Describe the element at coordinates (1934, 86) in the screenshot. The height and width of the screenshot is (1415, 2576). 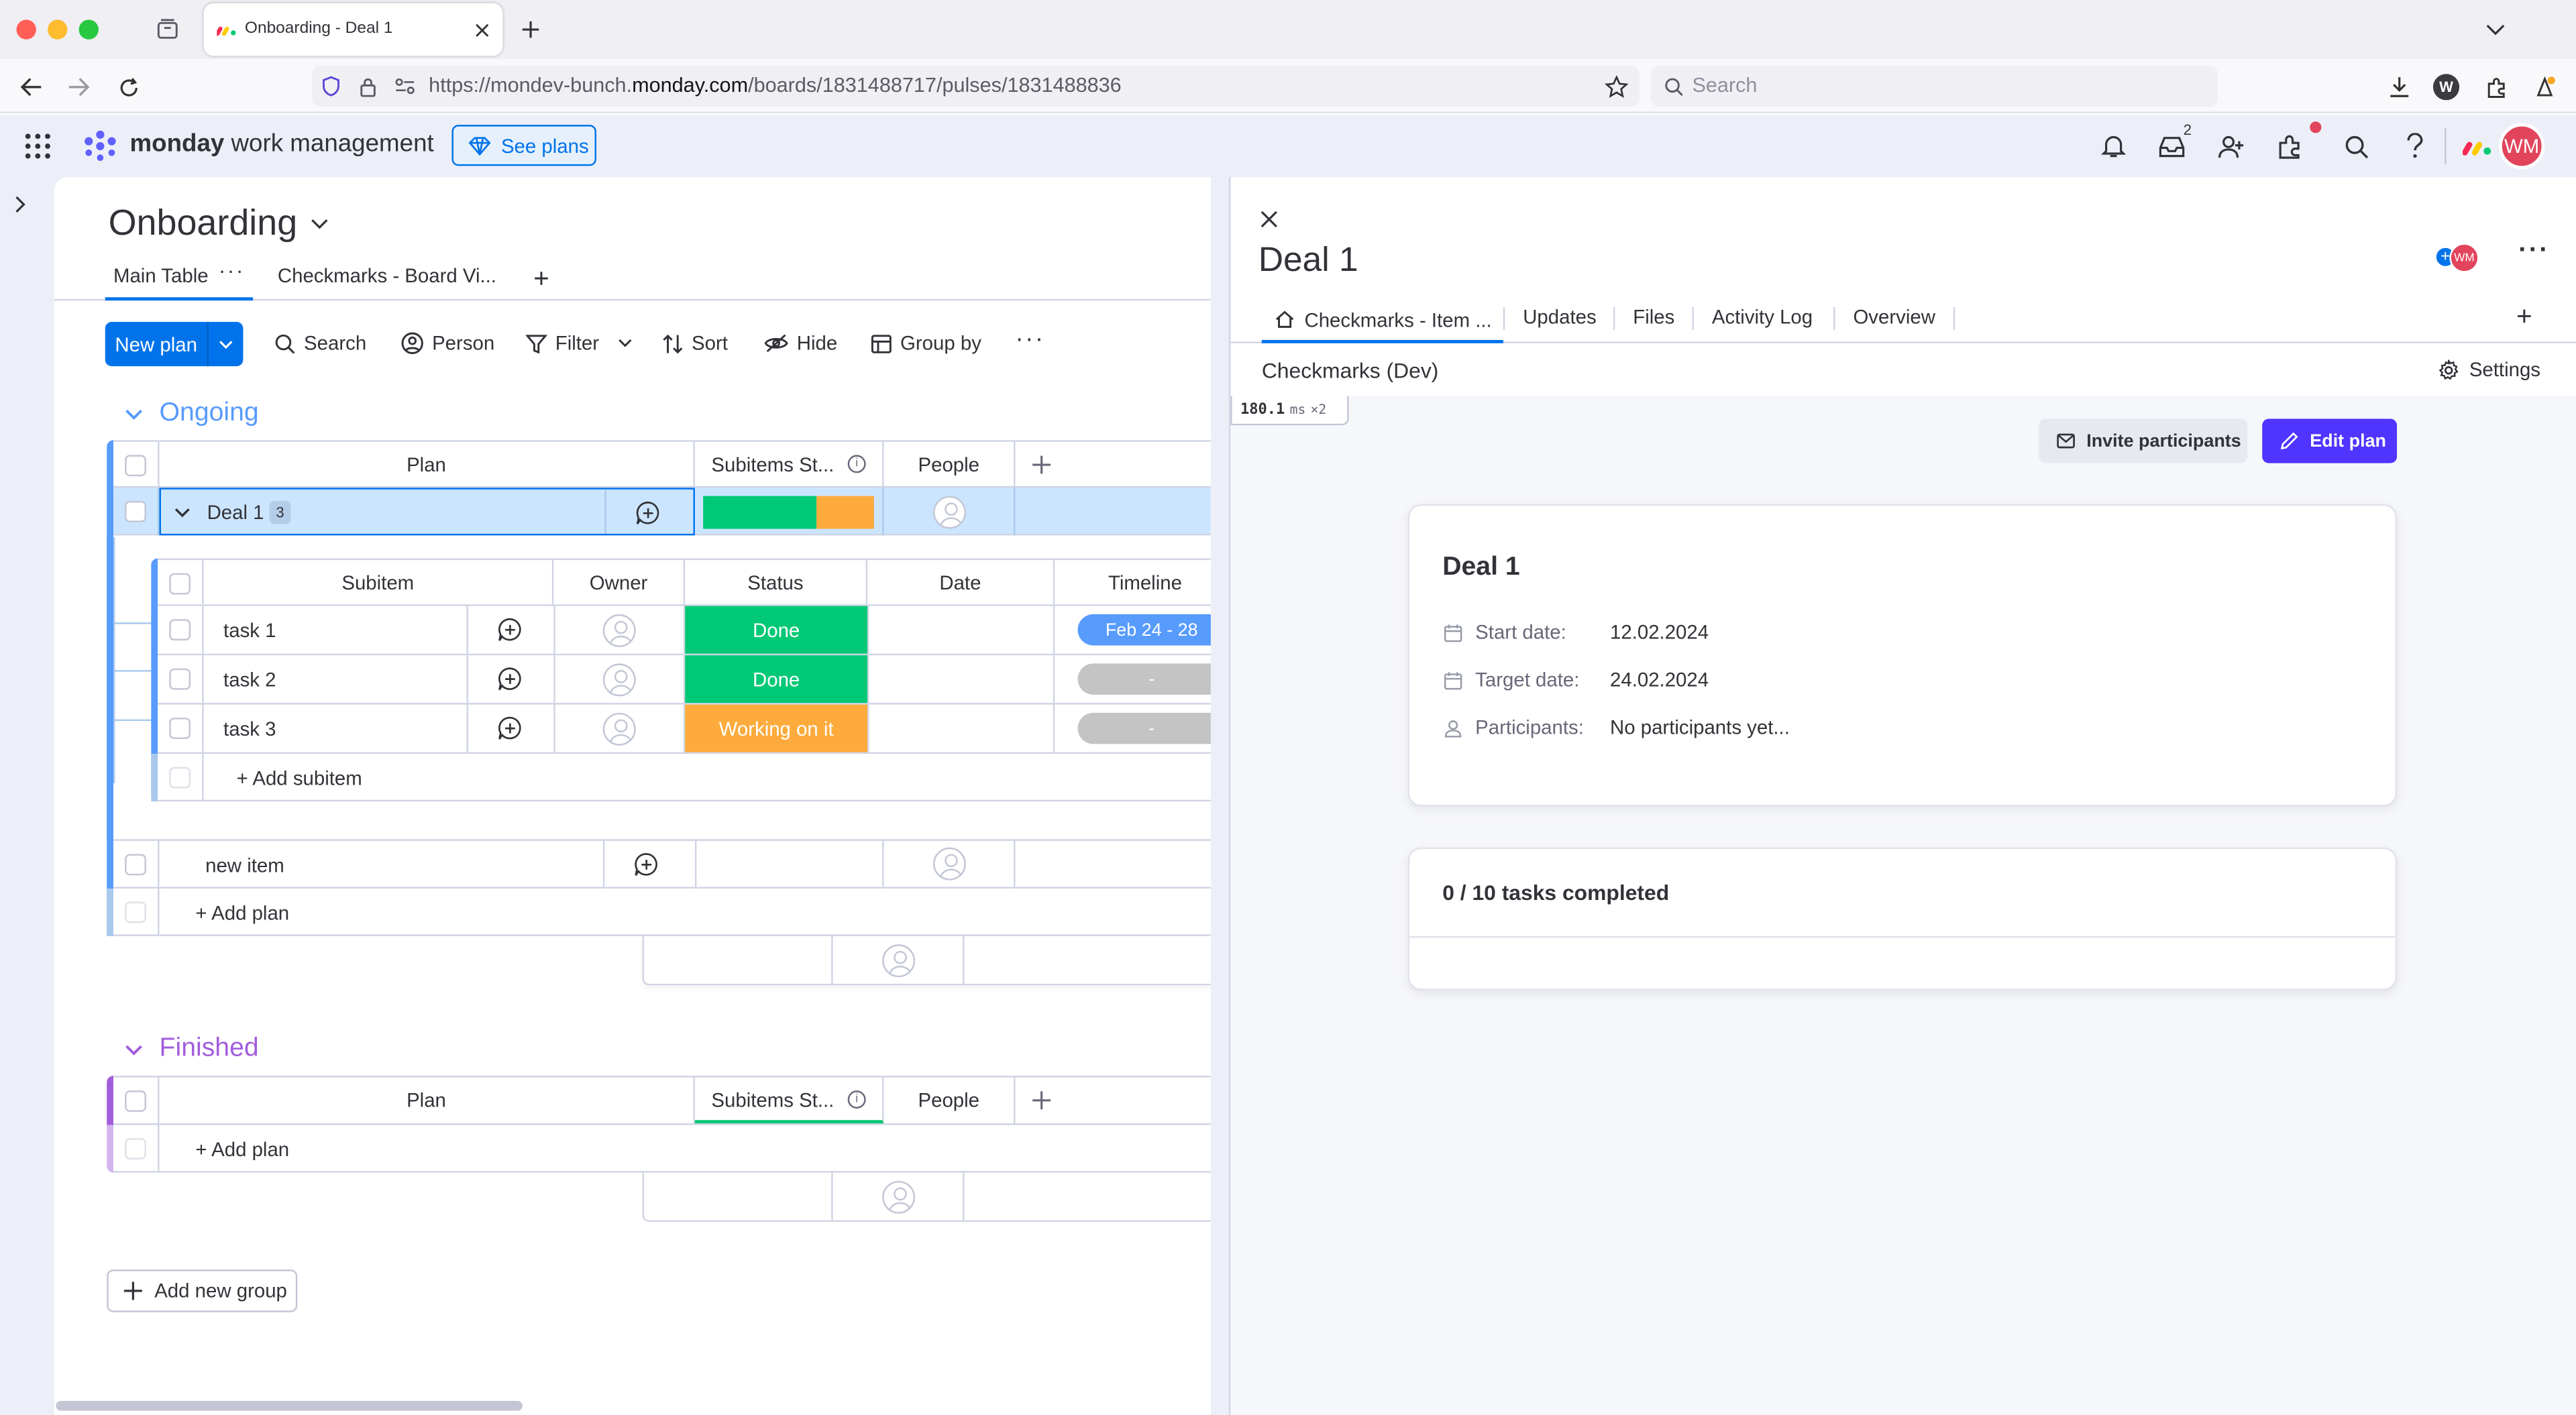
I see `browser-search-field: Search` at that location.